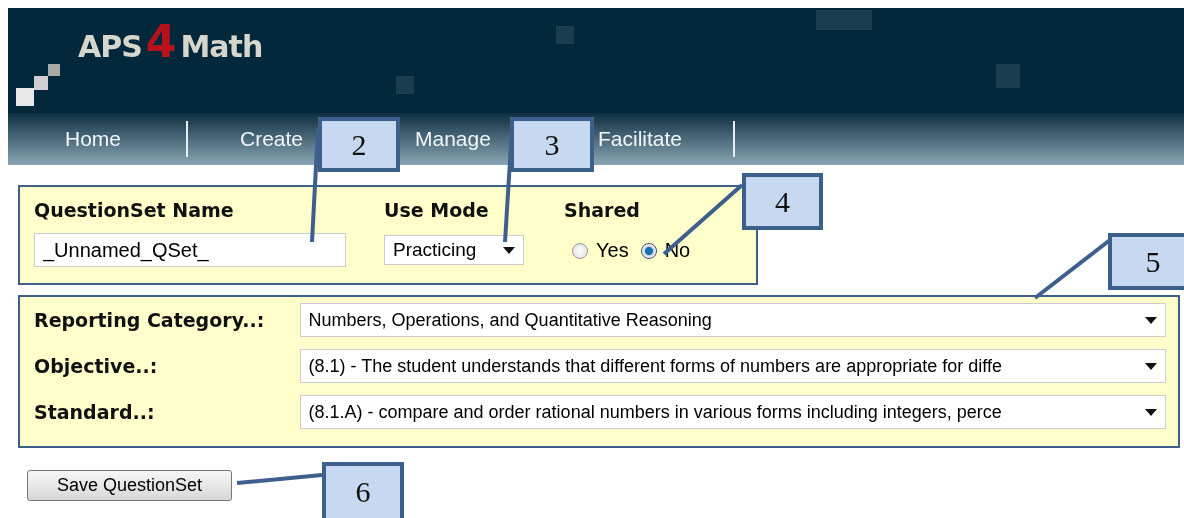  Describe the element at coordinates (190, 250) in the screenshot. I see `name-input-field: _Unnamed_QSet_` at that location.